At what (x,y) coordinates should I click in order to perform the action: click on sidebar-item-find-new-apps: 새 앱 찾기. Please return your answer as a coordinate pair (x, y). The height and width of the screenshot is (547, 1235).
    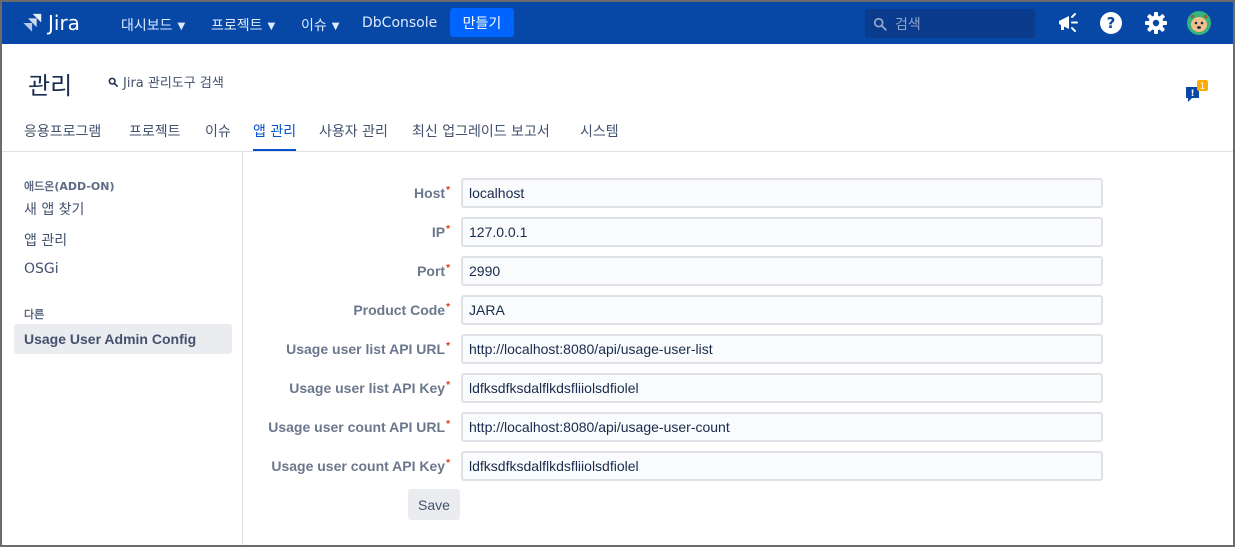
    Looking at the image, I should click on (54, 209).